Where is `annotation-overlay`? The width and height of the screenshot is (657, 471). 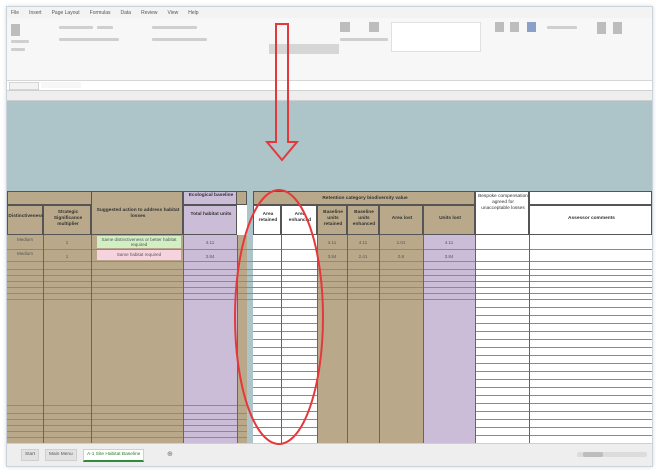
annotation-overlay is located at coordinates (279, 234).